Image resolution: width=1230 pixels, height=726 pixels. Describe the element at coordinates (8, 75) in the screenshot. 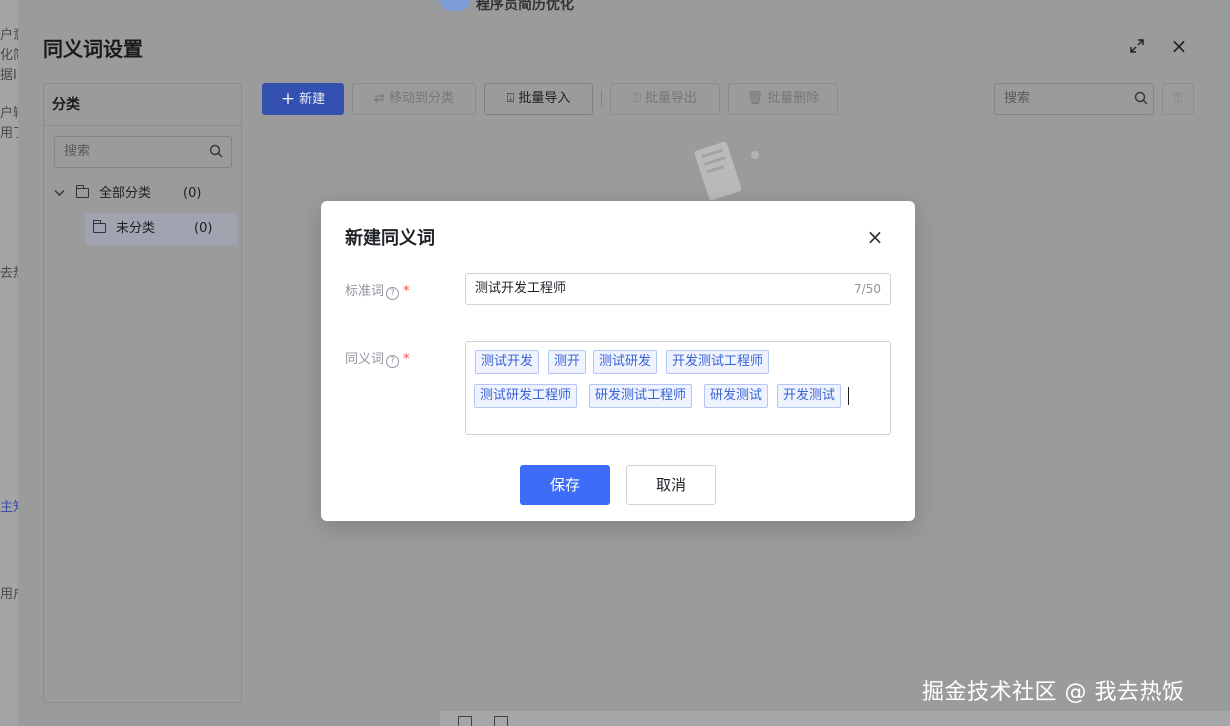

I see `bg-text-fragment: 据I` at that location.